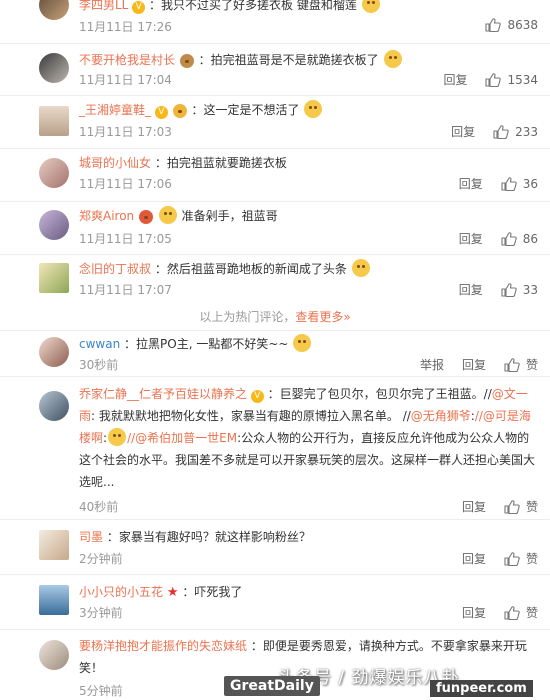  What do you see at coordinates (379, 394) in the screenshot?
I see `comment-text: ：巨婴完了包贝尔，包贝尔完了王祖蓝。//` at bounding box center [379, 394].